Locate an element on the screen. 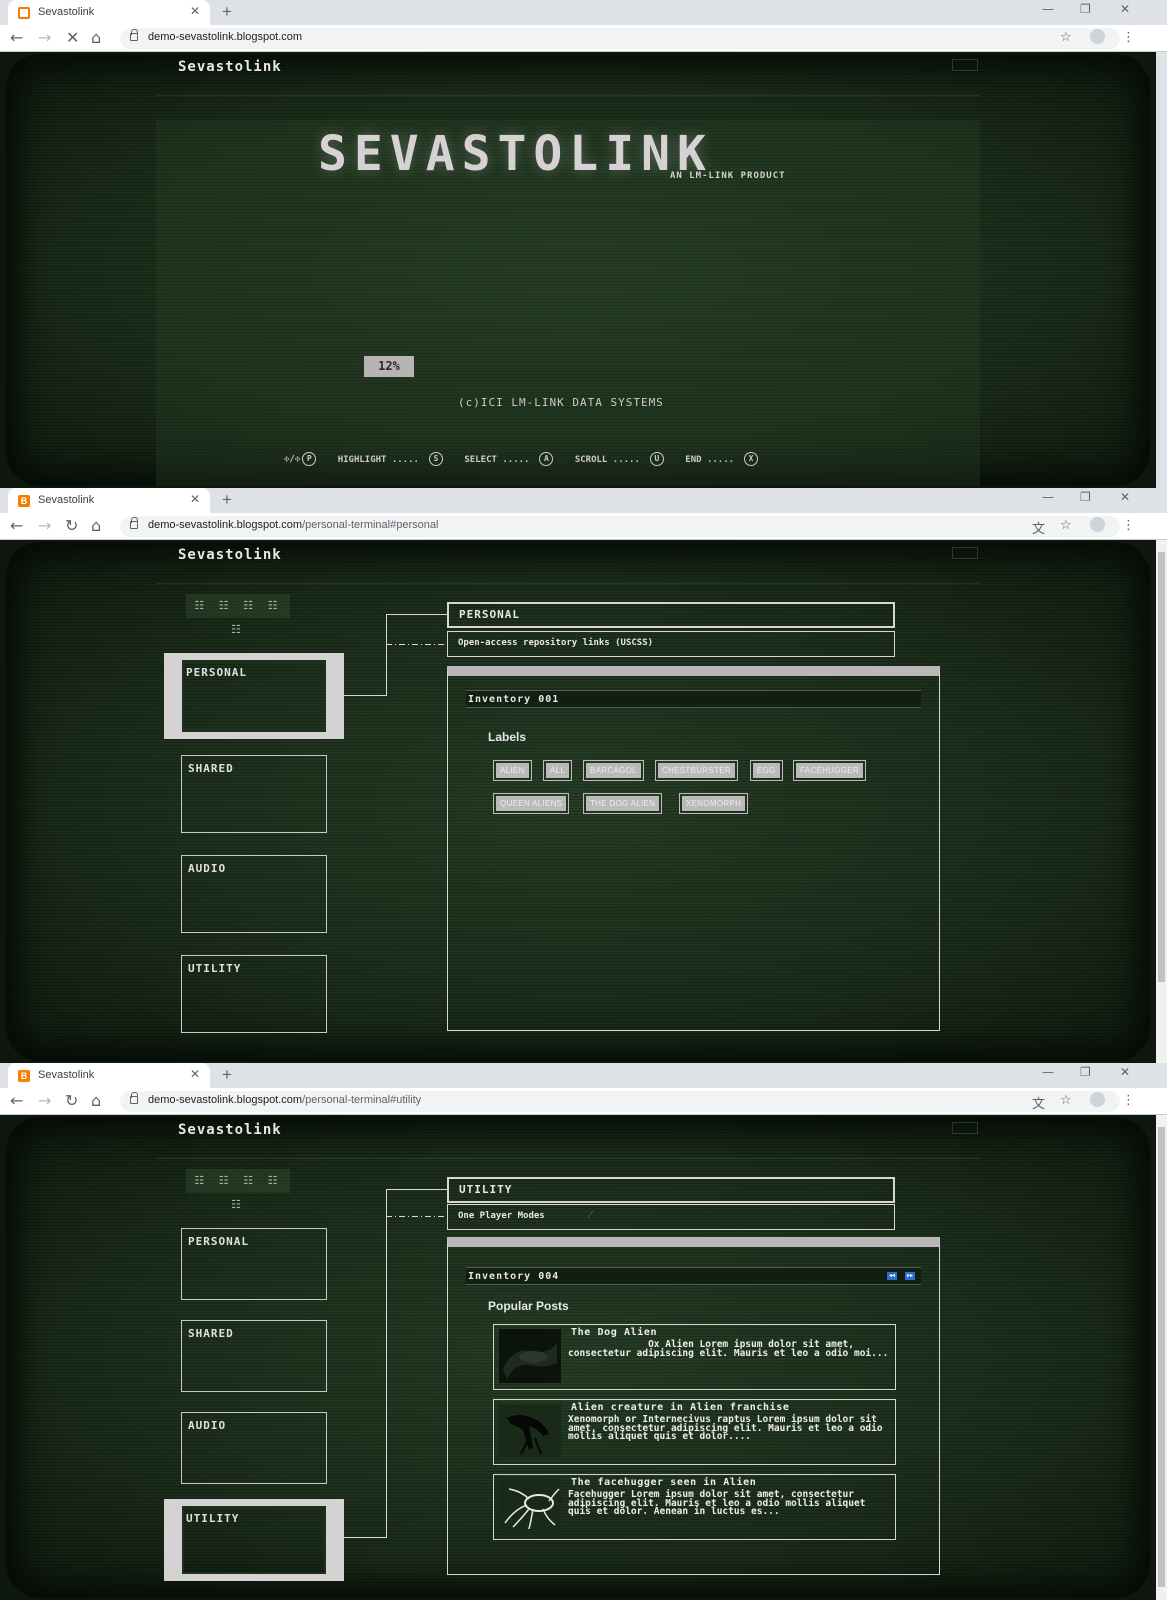 The image size is (1167, 1600). move-arrows-icon: ✣/✣ is located at coordinates (292, 459).